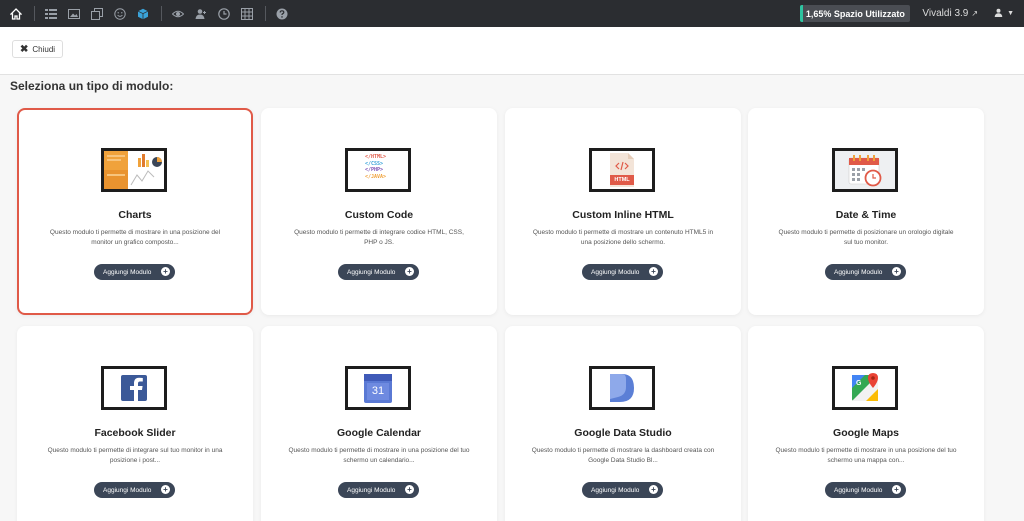 Image resolution: width=1024 pixels, height=521 pixels. What do you see at coordinates (24, 49) in the screenshot?
I see `close-icon: ✖` at bounding box center [24, 49].